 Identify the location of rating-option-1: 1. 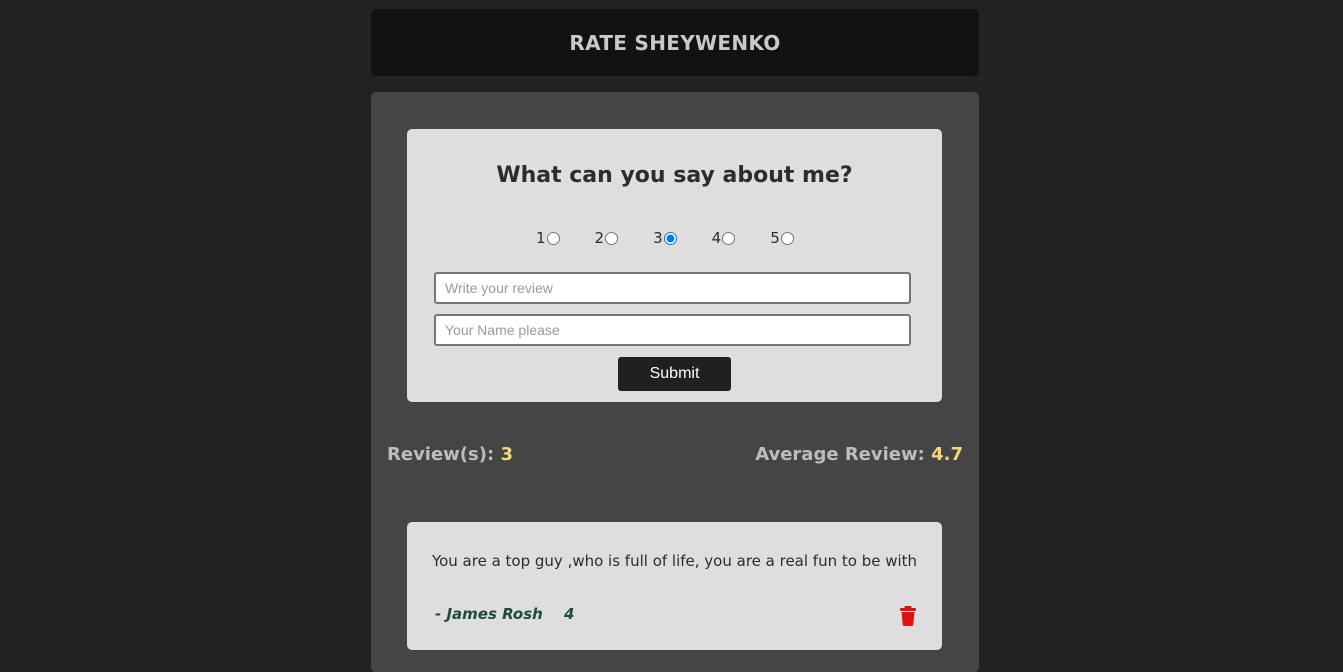
(548, 238).